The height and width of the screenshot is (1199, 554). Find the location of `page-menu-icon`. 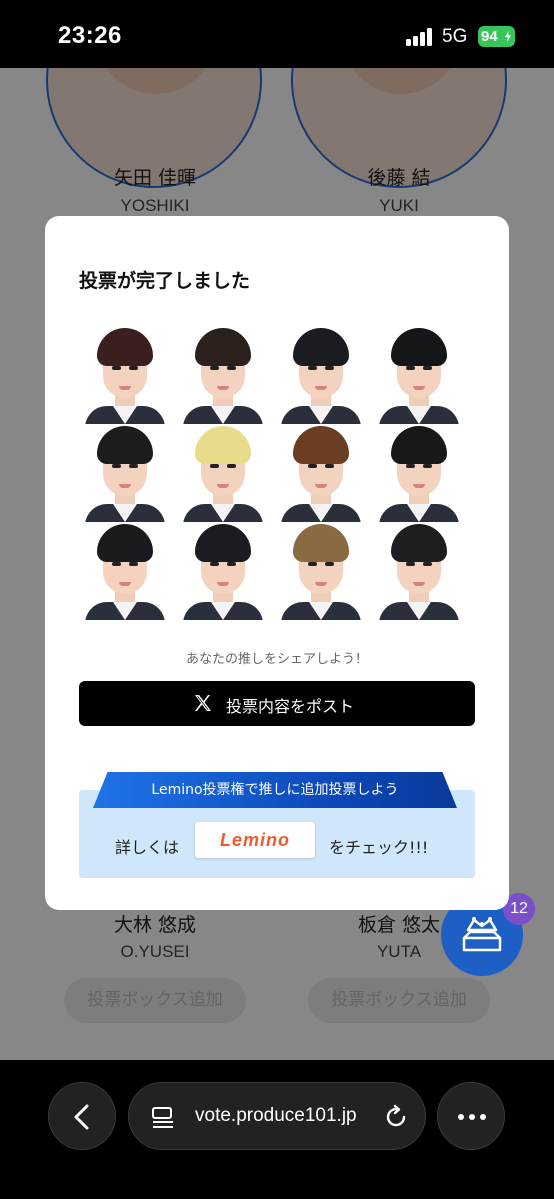

page-menu-icon is located at coordinates (162, 1117).